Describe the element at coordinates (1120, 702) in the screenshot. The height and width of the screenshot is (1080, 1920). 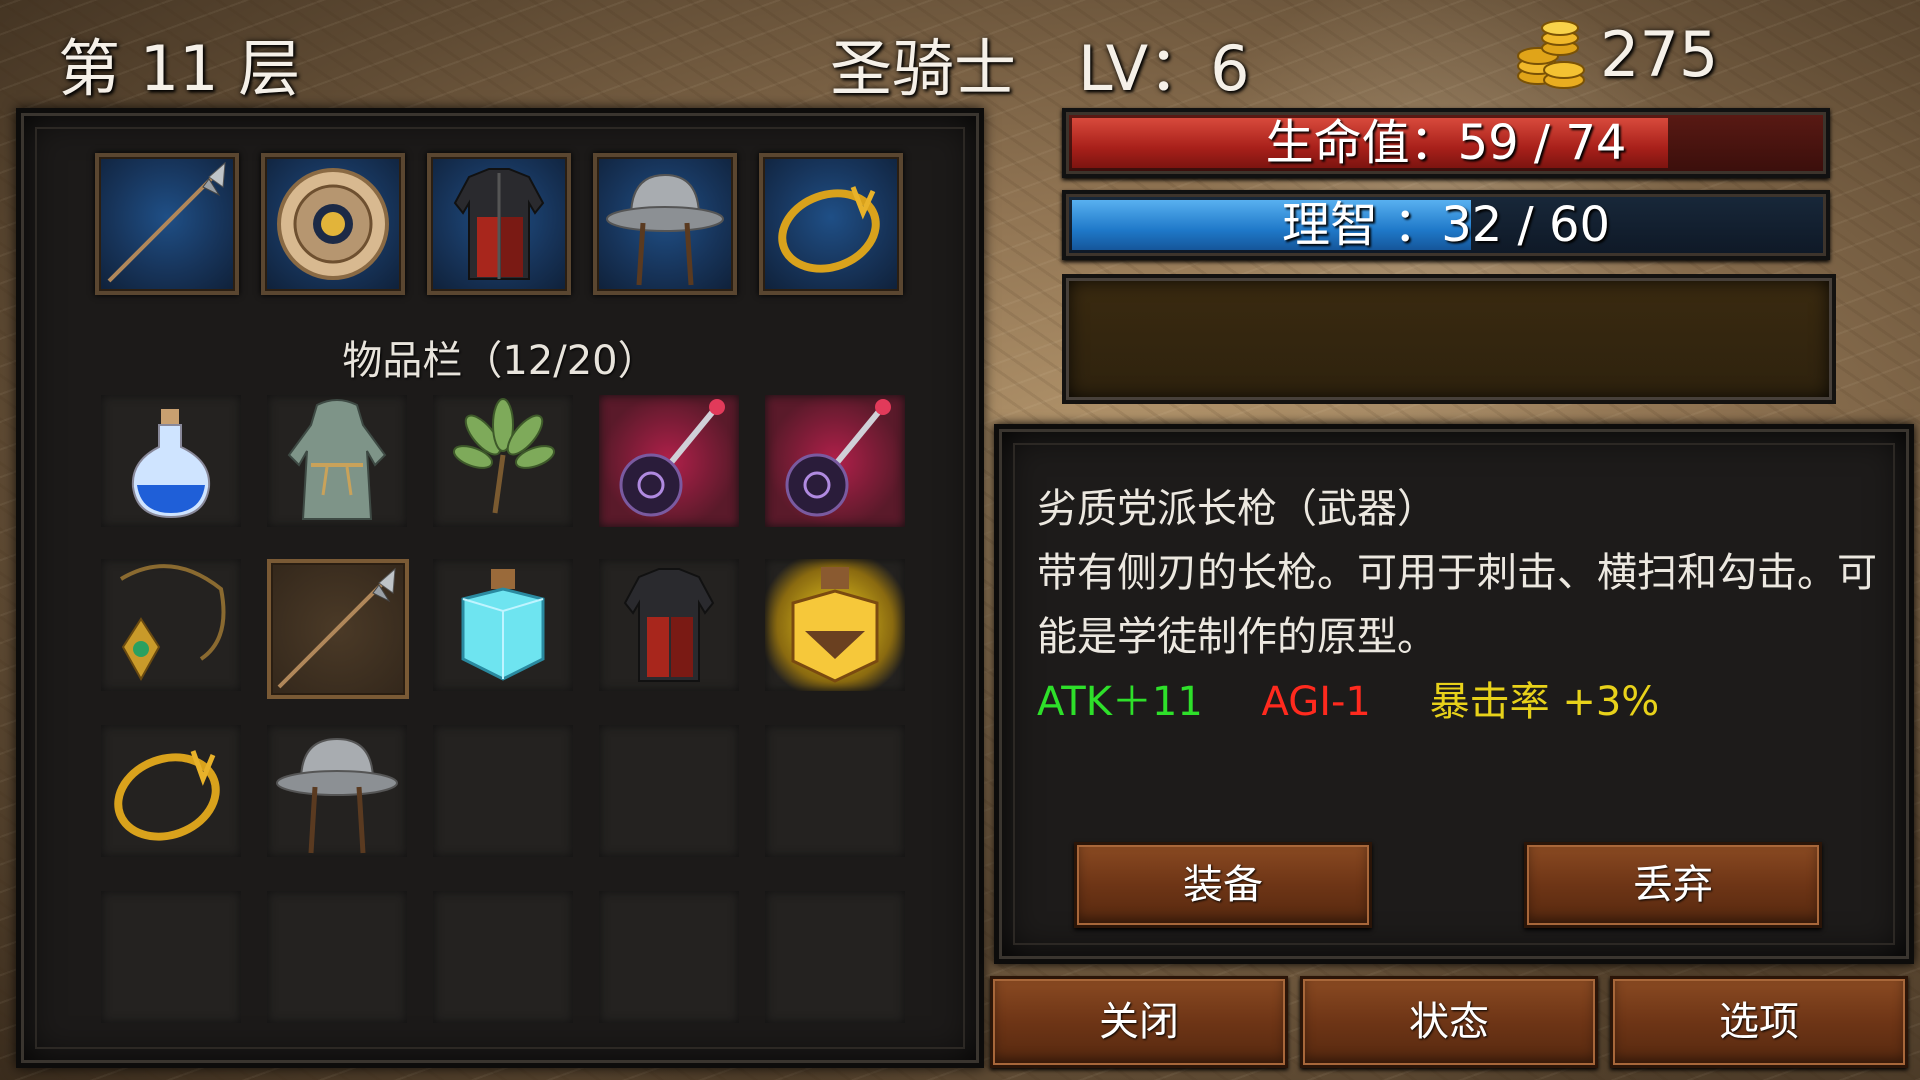
I see `stat-atk: ATK＋11` at that location.